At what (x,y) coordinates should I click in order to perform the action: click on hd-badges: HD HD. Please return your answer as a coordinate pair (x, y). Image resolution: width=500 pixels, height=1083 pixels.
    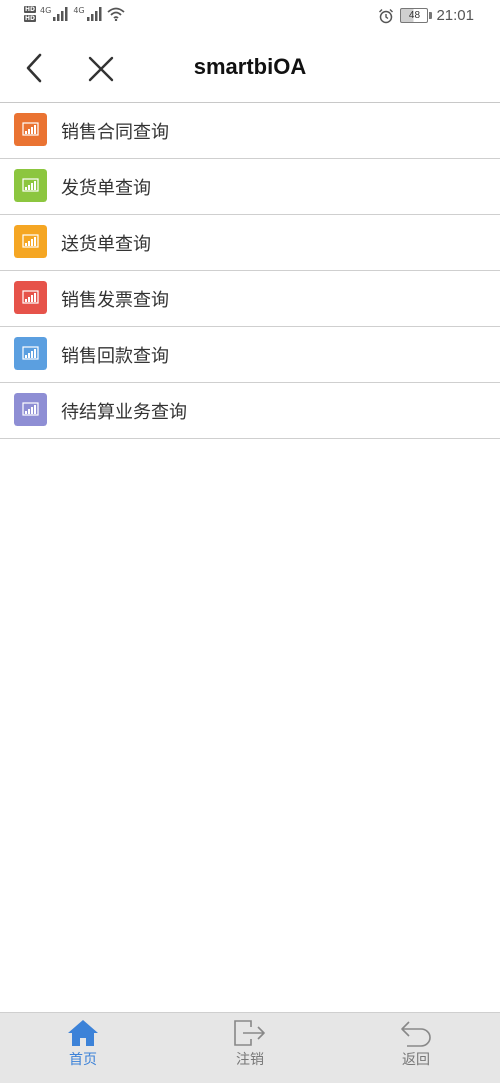
    Looking at the image, I should click on (30, 14).